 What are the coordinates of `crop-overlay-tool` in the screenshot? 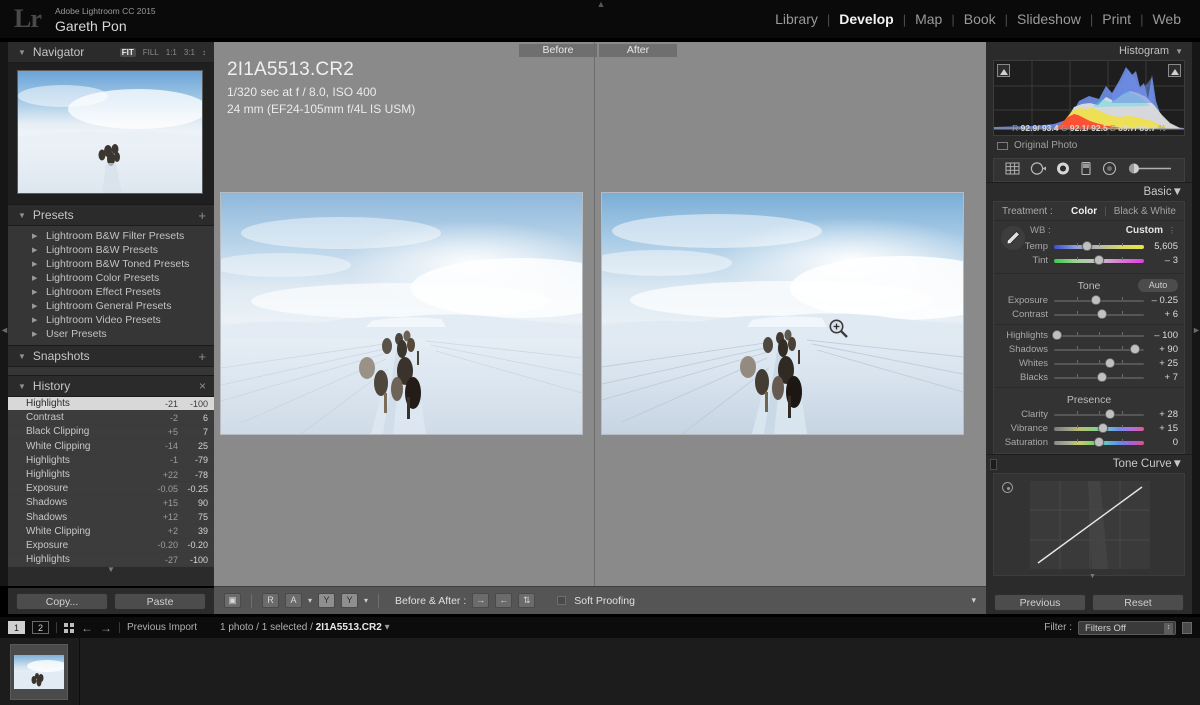 It's located at (1012, 170).